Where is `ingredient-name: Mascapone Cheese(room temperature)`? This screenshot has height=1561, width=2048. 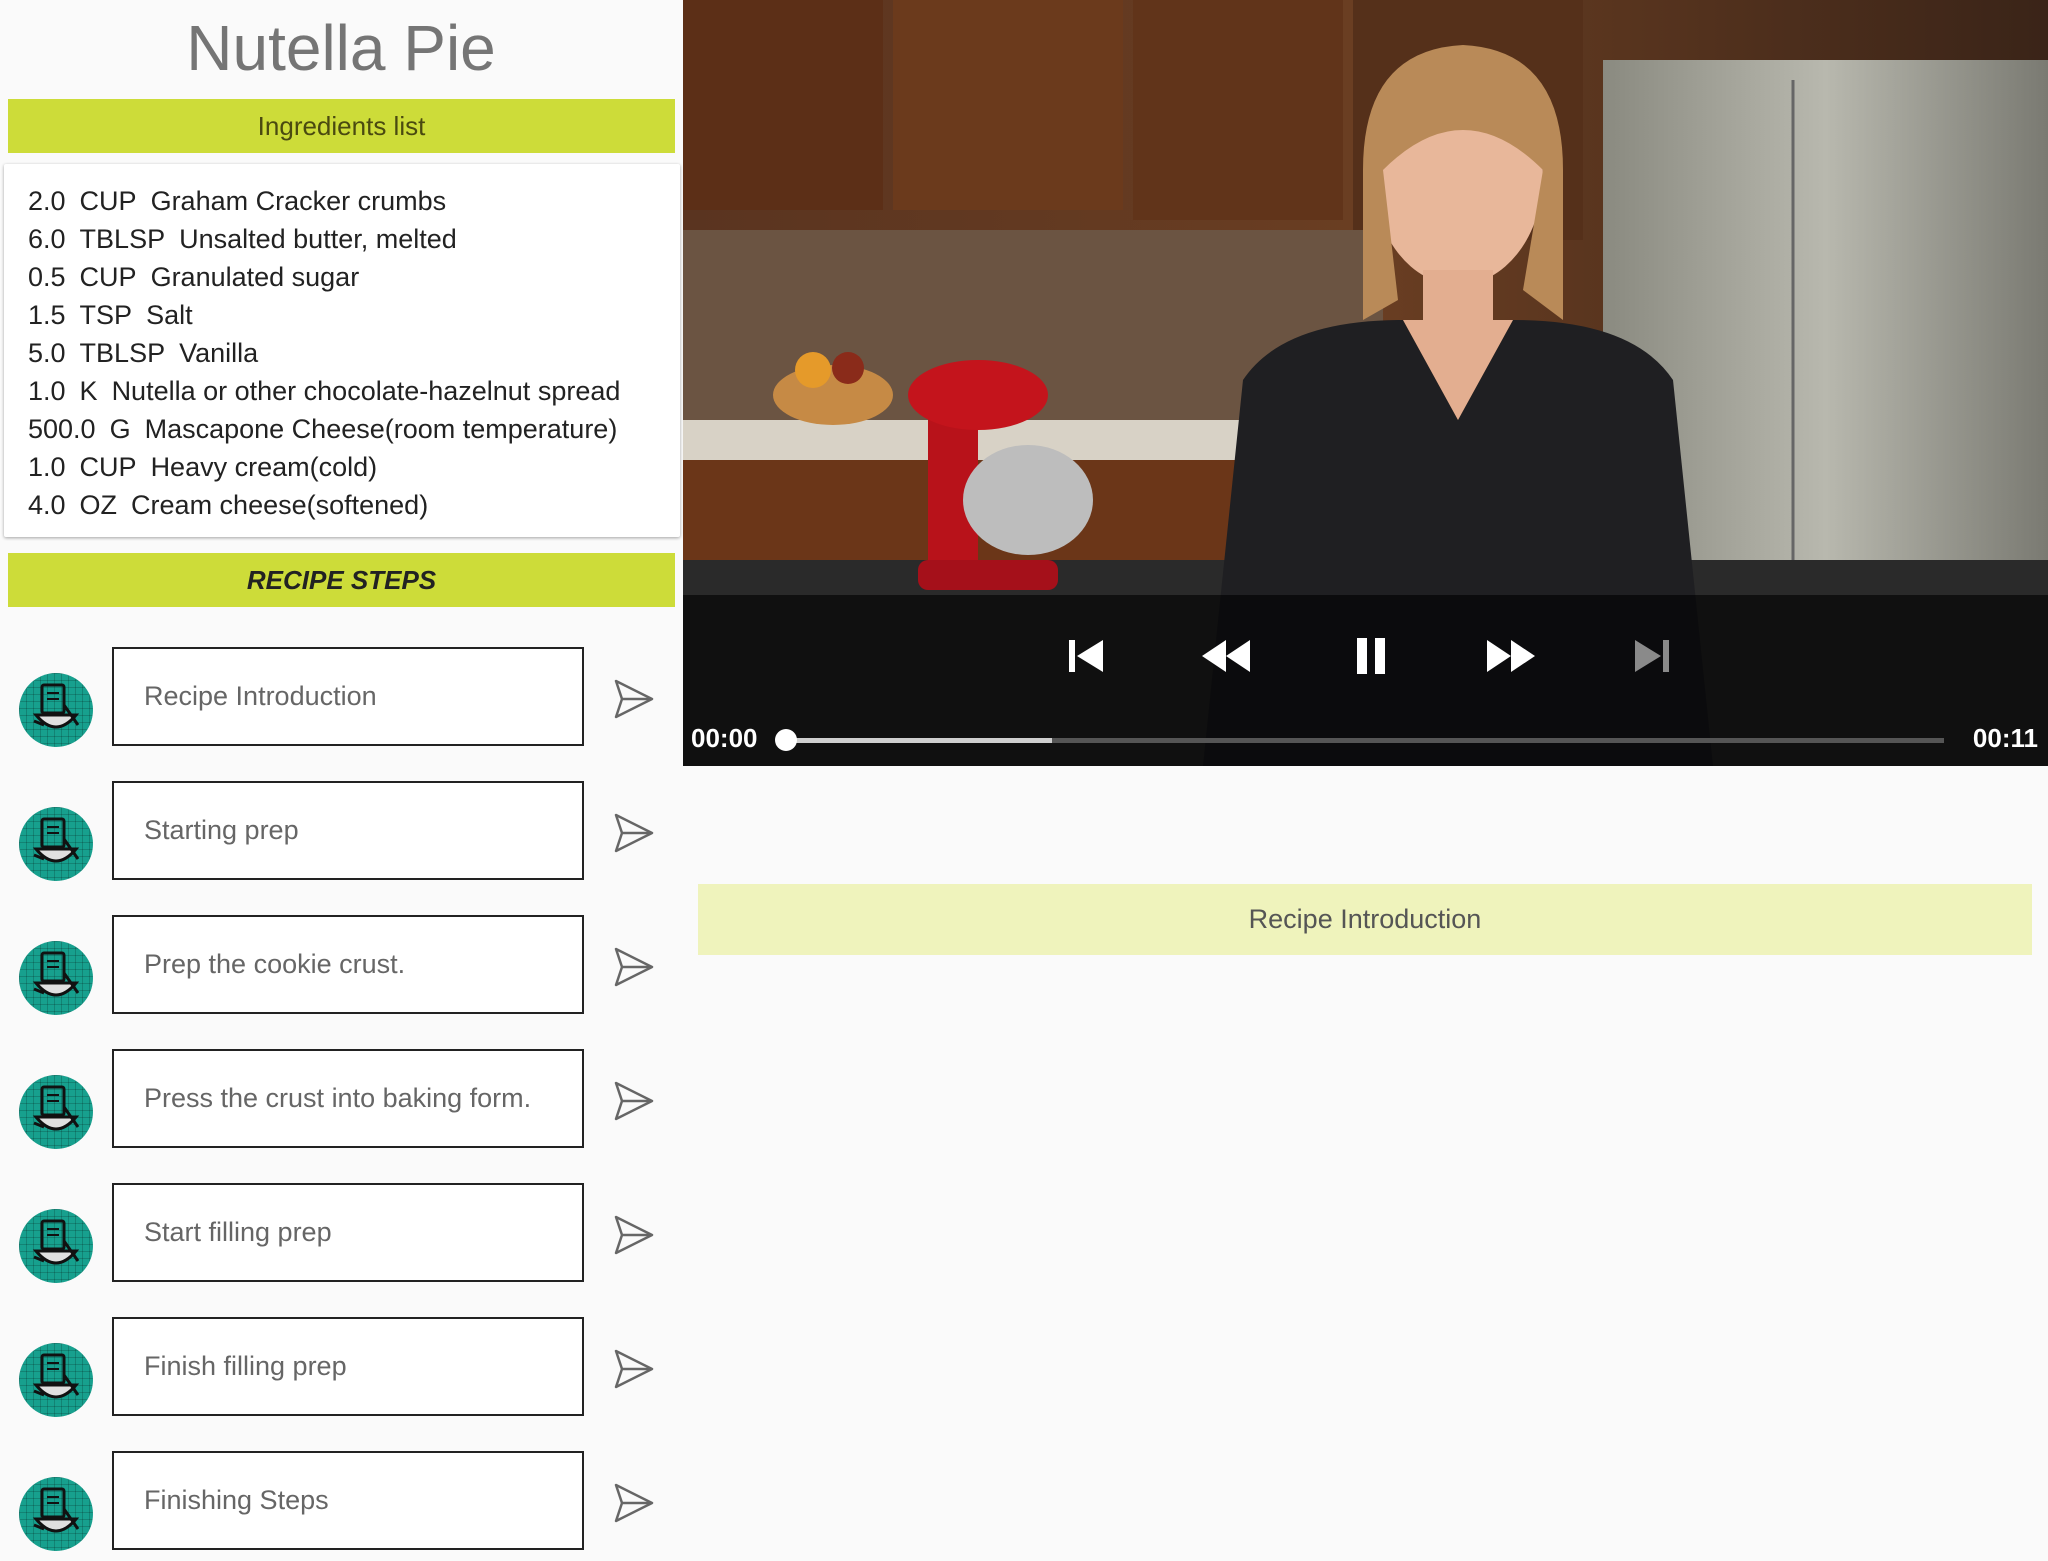 ingredient-name: Mascapone Cheese(room temperature) is located at coordinates (381, 429).